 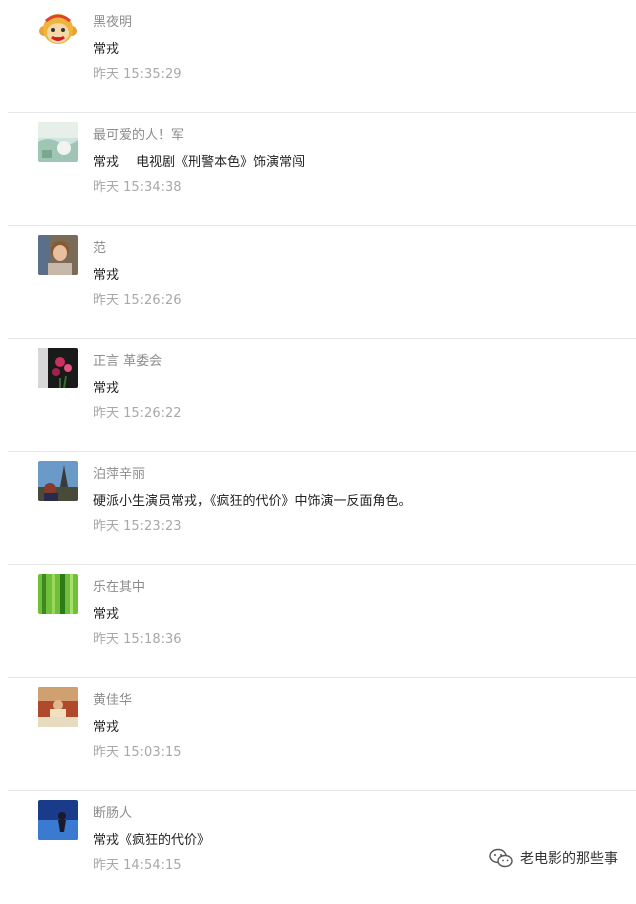 What do you see at coordinates (137, 187) in the screenshot?
I see `comment-time: 昨天 15:34:38` at bounding box center [137, 187].